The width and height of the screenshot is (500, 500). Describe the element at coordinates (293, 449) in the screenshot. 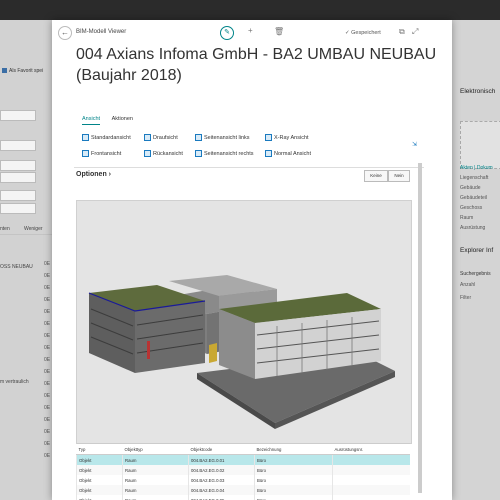

I see `column-header: Bezeichnung` at that location.